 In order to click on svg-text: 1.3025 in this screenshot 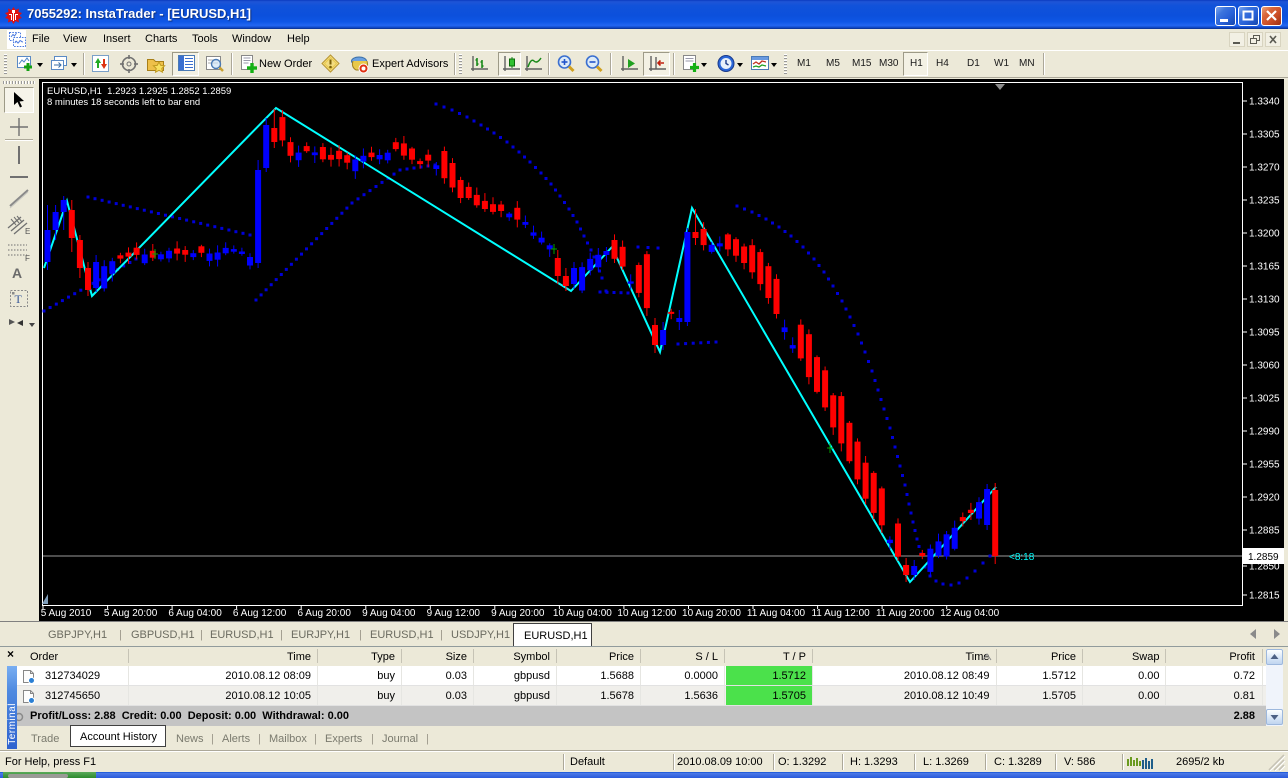, I will do `click(1264, 399)`.